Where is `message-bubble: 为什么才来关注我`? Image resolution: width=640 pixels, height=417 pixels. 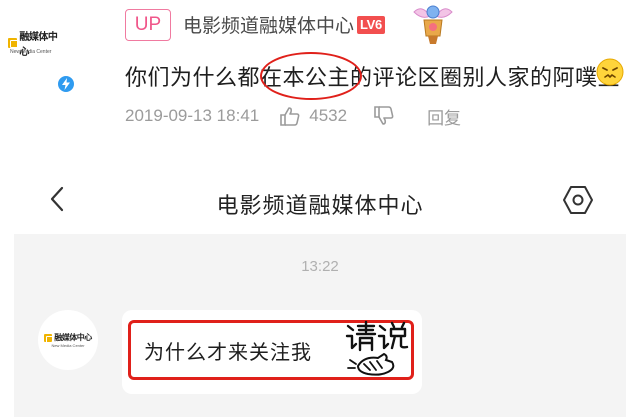 message-bubble: 为什么才来关注我 is located at coordinates (272, 352).